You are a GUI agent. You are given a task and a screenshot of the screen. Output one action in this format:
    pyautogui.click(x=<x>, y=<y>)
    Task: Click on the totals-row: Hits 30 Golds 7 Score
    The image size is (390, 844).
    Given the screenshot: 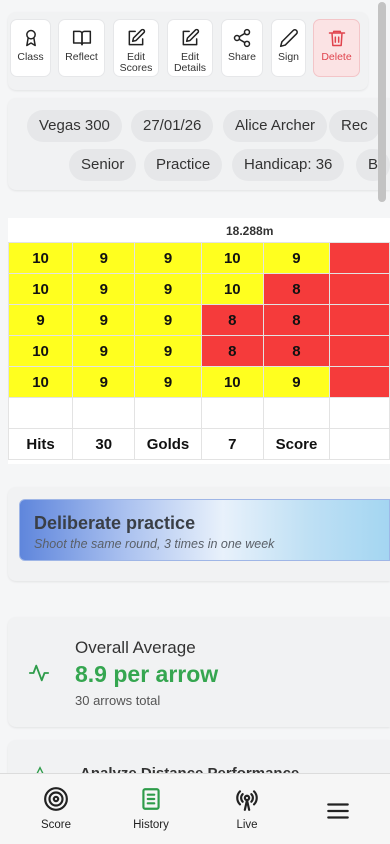 What is the action you would take?
    pyautogui.click(x=199, y=444)
    